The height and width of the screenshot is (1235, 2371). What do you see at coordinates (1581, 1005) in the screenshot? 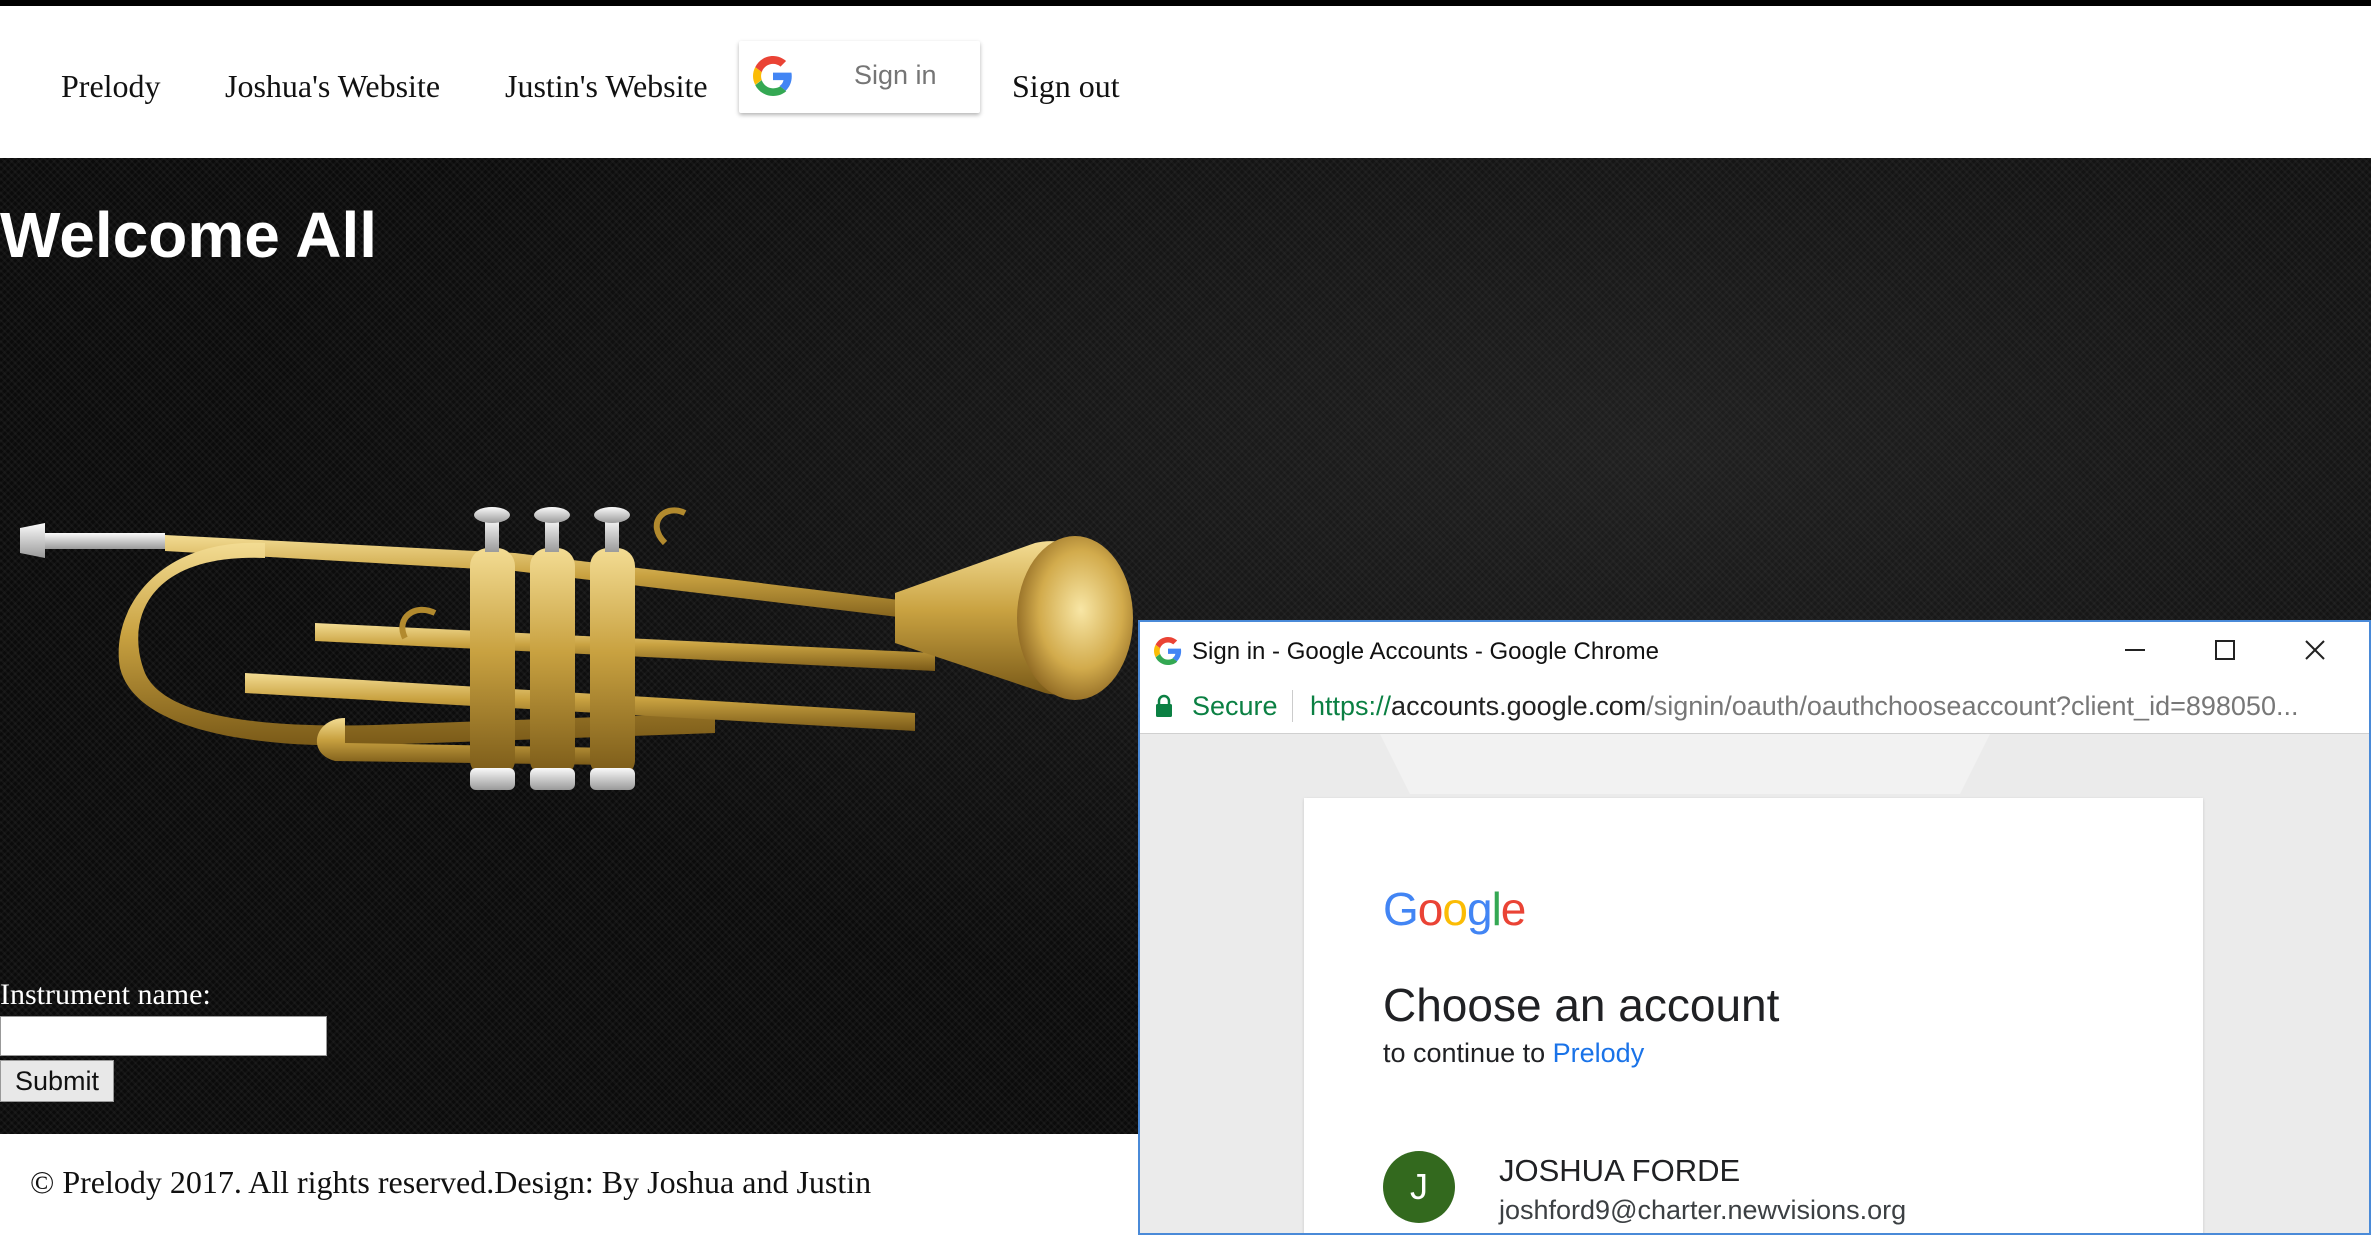
I see `choose-account-heading: Choose an account` at bounding box center [1581, 1005].